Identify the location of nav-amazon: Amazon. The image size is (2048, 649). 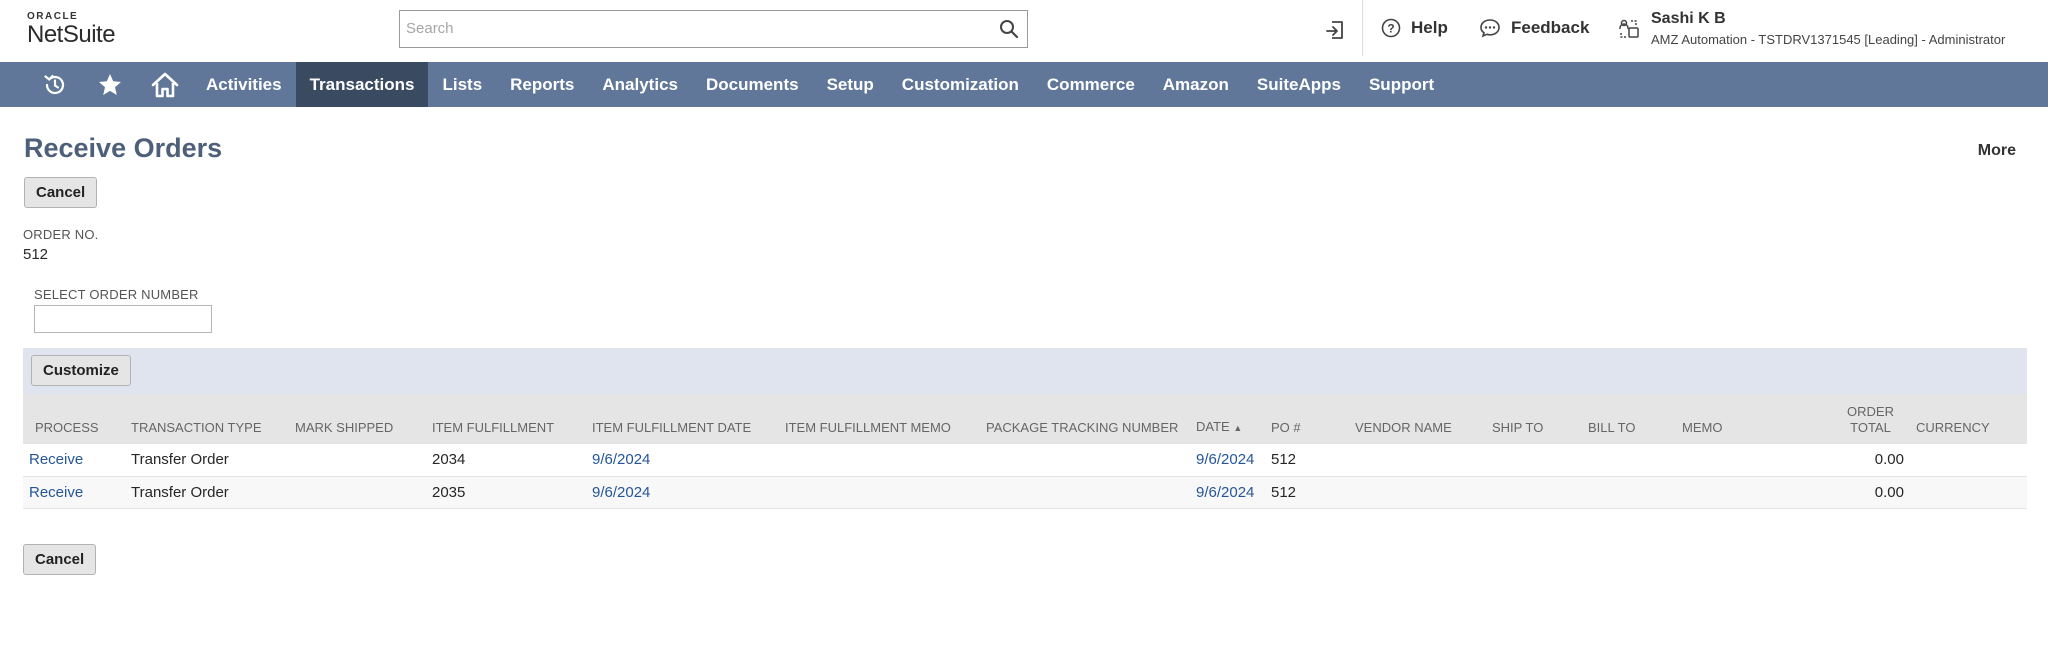
(1196, 84).